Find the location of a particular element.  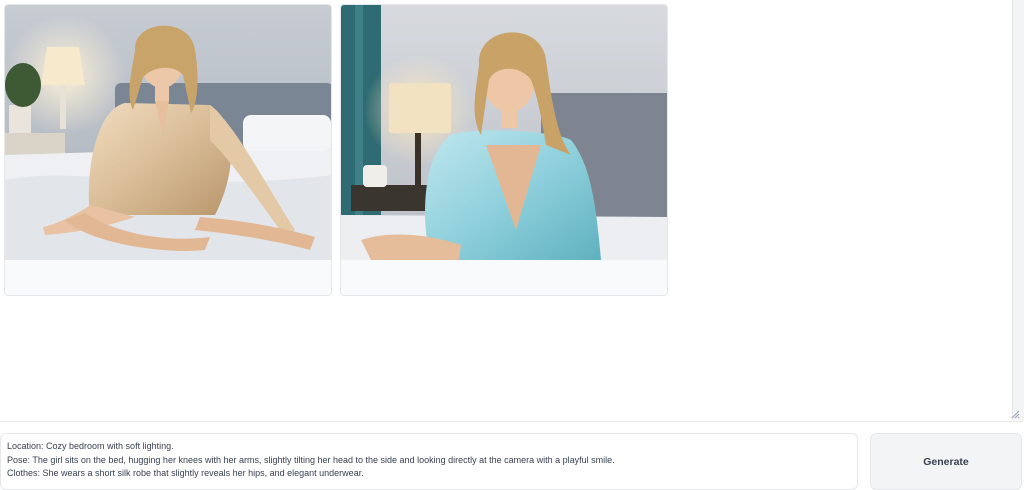

resize-handle-icon is located at coordinates (1015, 414).